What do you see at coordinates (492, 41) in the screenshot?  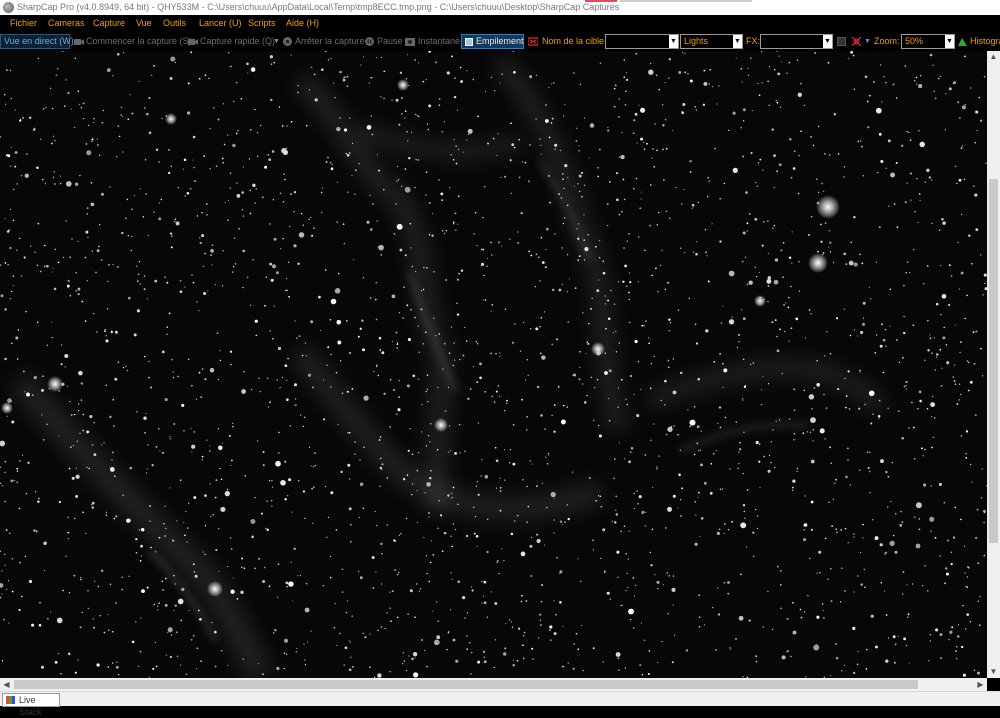 I see `stacking-button: Empilement` at bounding box center [492, 41].